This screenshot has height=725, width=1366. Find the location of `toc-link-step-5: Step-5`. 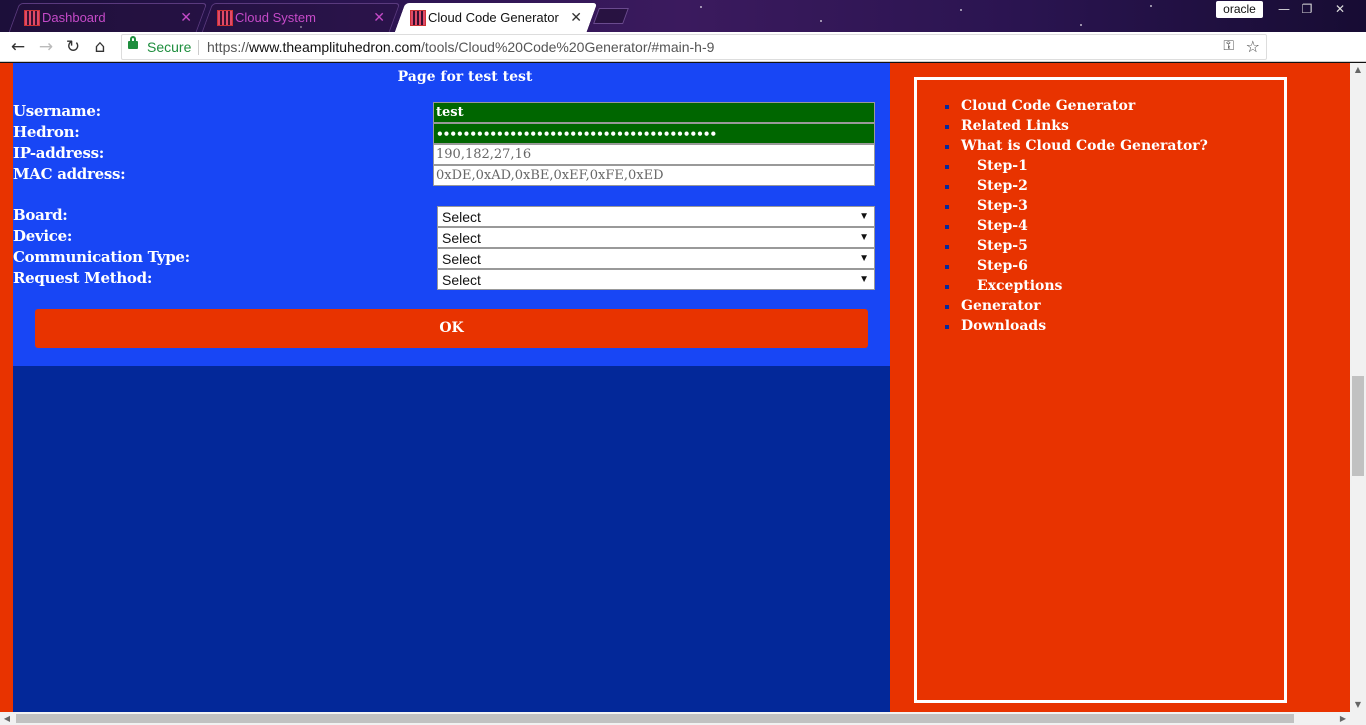

toc-link-step-5: Step-5 is located at coordinates (1131, 246).